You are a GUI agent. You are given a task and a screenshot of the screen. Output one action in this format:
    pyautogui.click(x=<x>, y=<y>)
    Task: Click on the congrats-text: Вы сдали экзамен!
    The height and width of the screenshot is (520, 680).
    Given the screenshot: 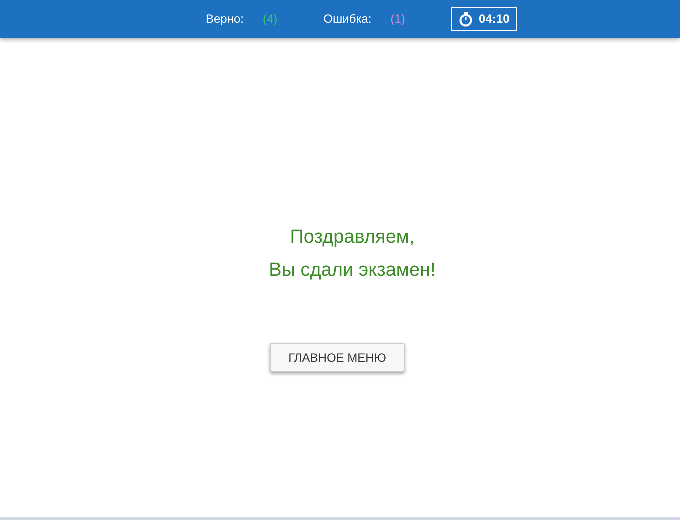 What is the action you would take?
    pyautogui.click(x=352, y=271)
    